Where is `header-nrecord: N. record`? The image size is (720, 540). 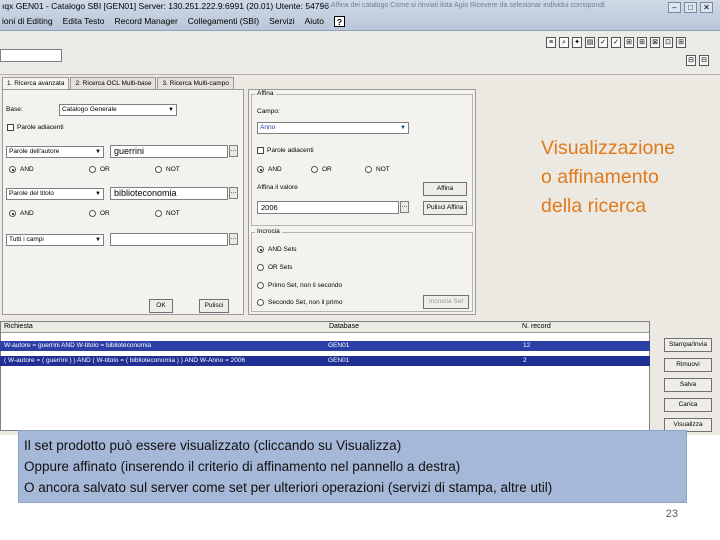
header-nrecord: N. record is located at coordinates (536, 326).